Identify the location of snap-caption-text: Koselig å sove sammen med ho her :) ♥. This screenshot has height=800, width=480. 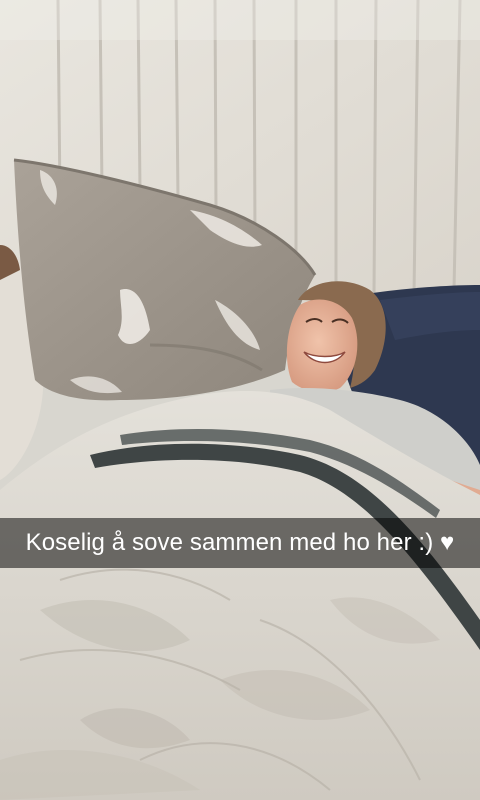
(240, 542).